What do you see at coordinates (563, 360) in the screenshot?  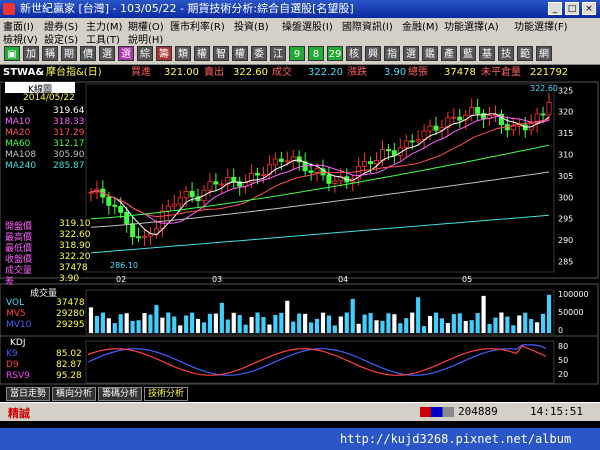 I see `kd-tick-label: 50` at bounding box center [563, 360].